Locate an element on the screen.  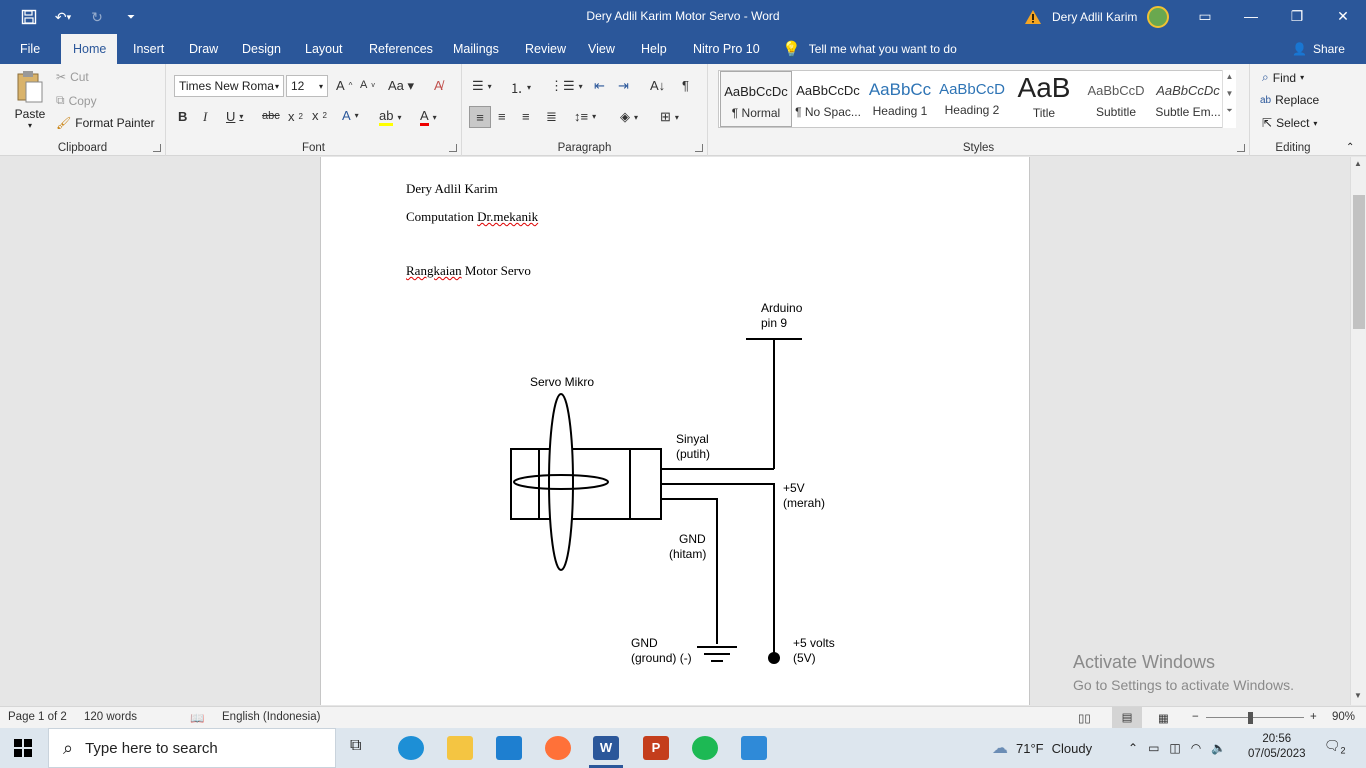
tab-review: Review is located at coordinates (545, 49).